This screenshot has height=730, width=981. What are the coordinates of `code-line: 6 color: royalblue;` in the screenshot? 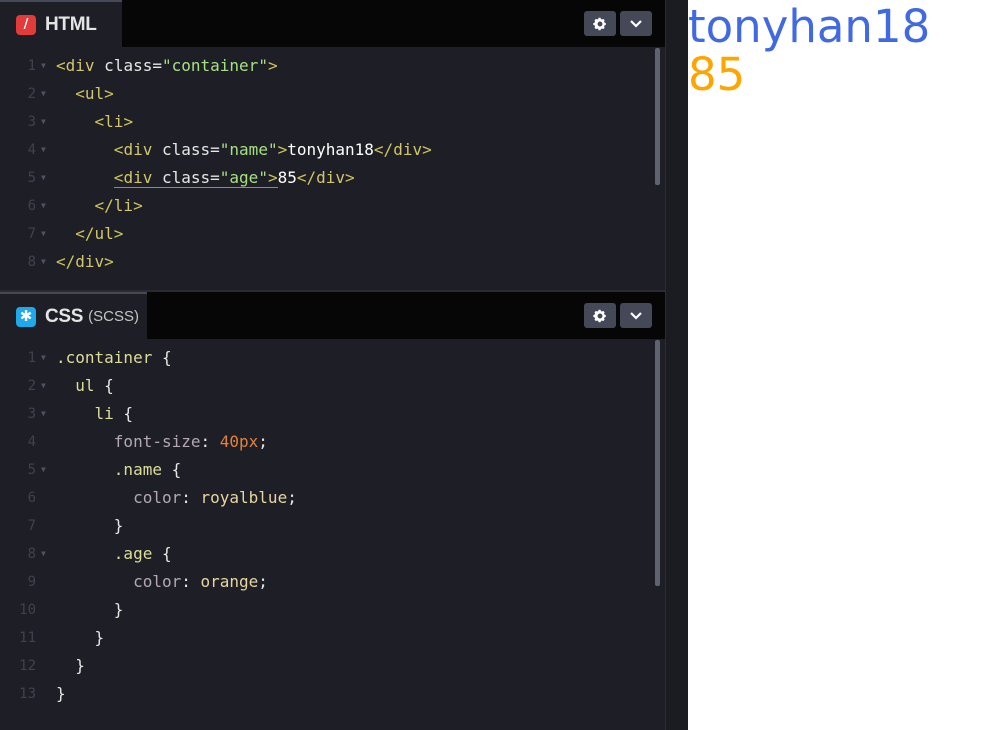 It's located at (332, 498).